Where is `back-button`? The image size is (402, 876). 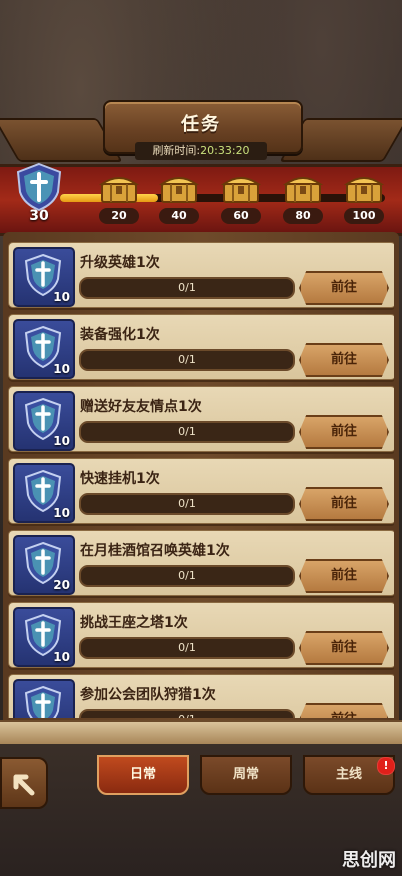
back-button is located at coordinates (24, 783).